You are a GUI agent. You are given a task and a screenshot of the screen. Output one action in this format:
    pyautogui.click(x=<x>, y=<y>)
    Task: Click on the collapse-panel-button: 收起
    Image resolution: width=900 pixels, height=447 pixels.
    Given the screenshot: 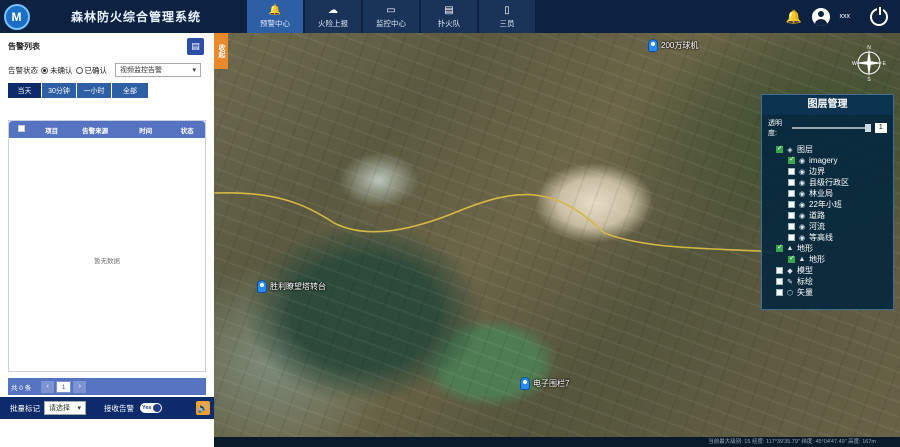 What is the action you would take?
    pyautogui.click(x=221, y=51)
    